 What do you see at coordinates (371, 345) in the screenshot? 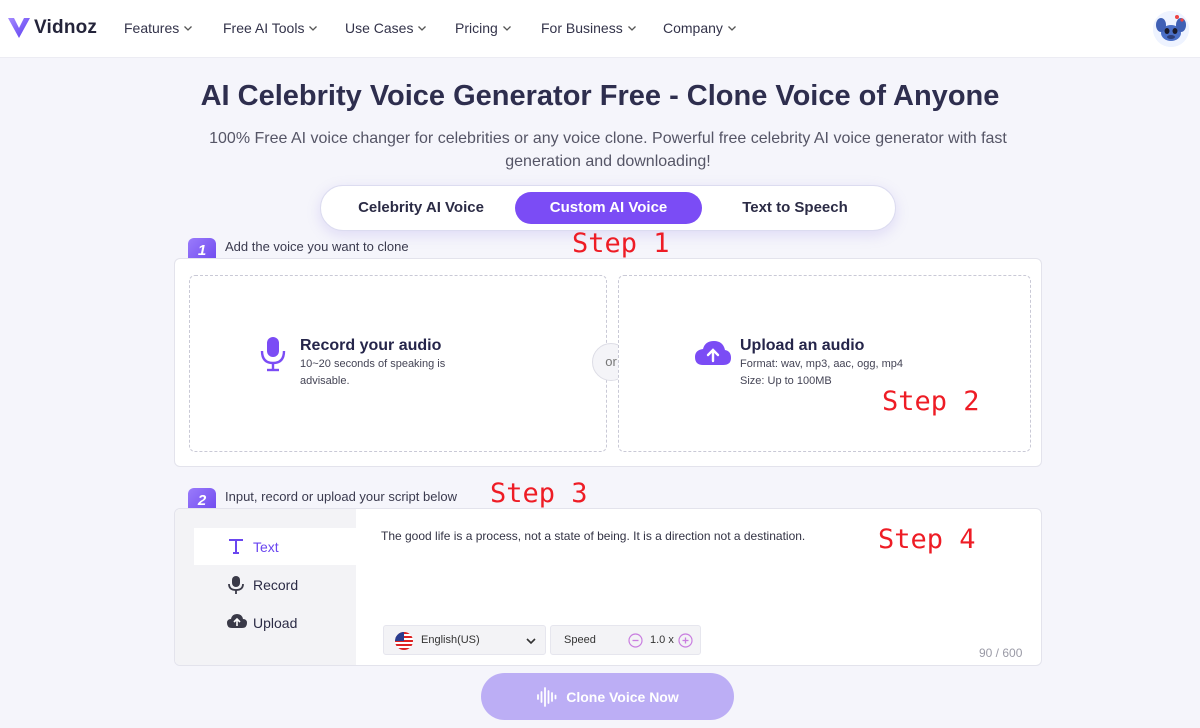
I see `record-audio-title: Record your audio` at bounding box center [371, 345].